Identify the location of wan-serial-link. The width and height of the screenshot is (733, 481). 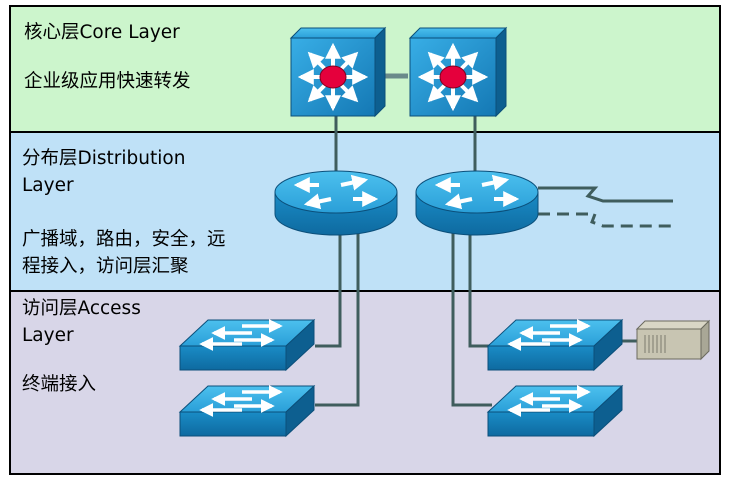
(605, 194).